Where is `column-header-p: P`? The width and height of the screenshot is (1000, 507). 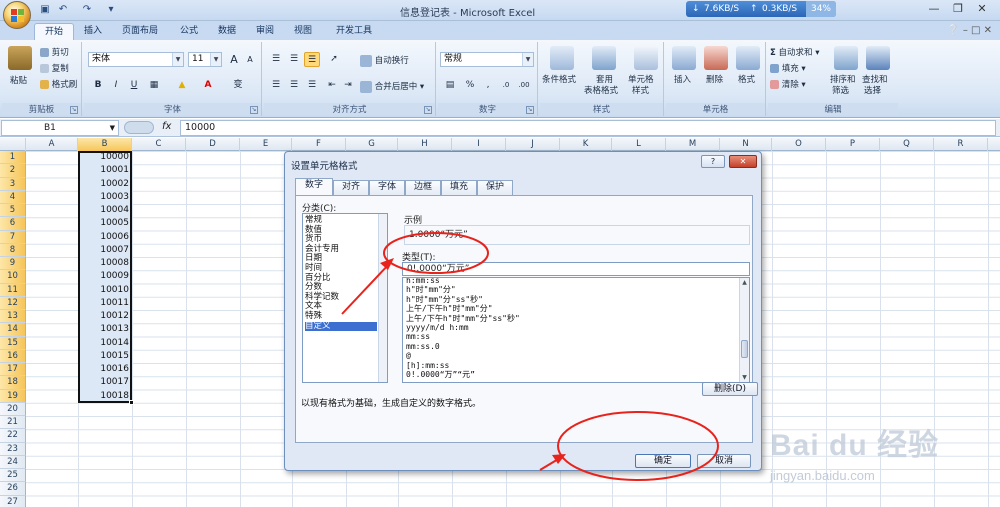
column-header-p: P is located at coordinates (853, 144).